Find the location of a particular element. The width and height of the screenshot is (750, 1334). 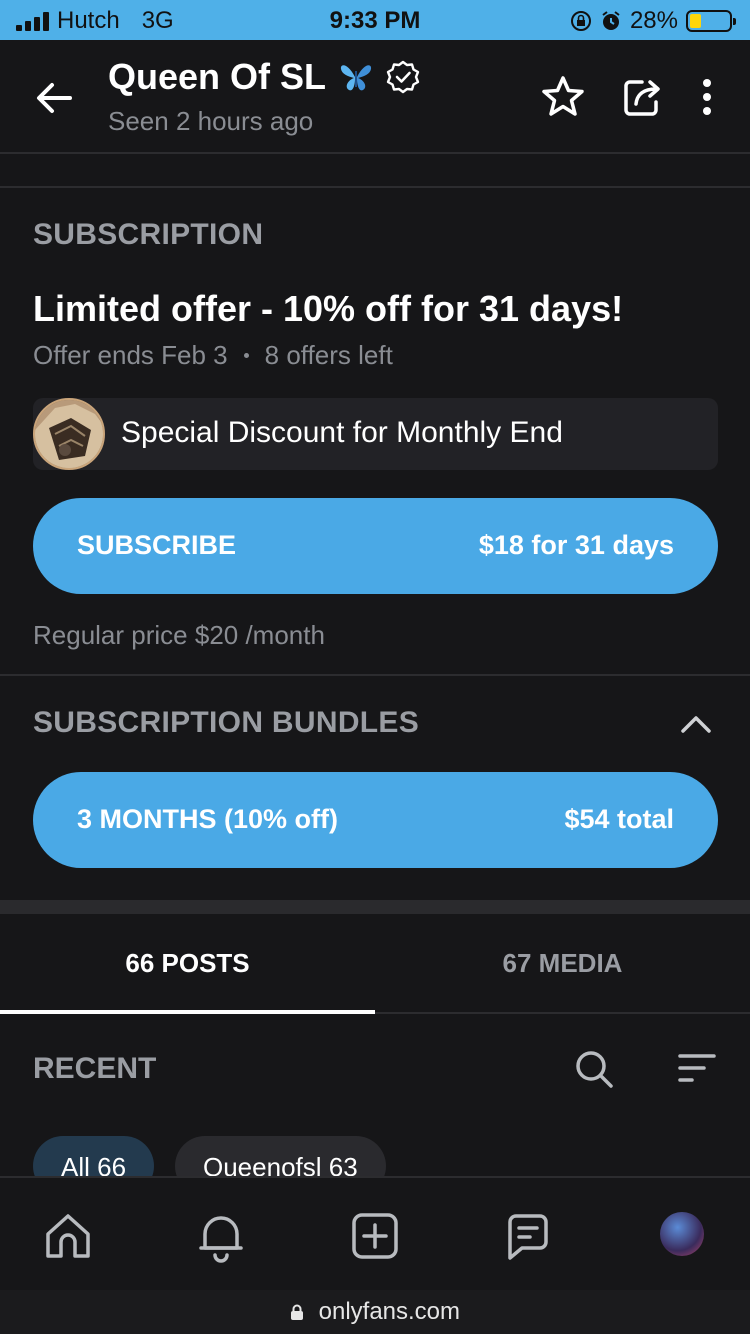

recent-label: RECENT is located at coordinates (95, 1068).